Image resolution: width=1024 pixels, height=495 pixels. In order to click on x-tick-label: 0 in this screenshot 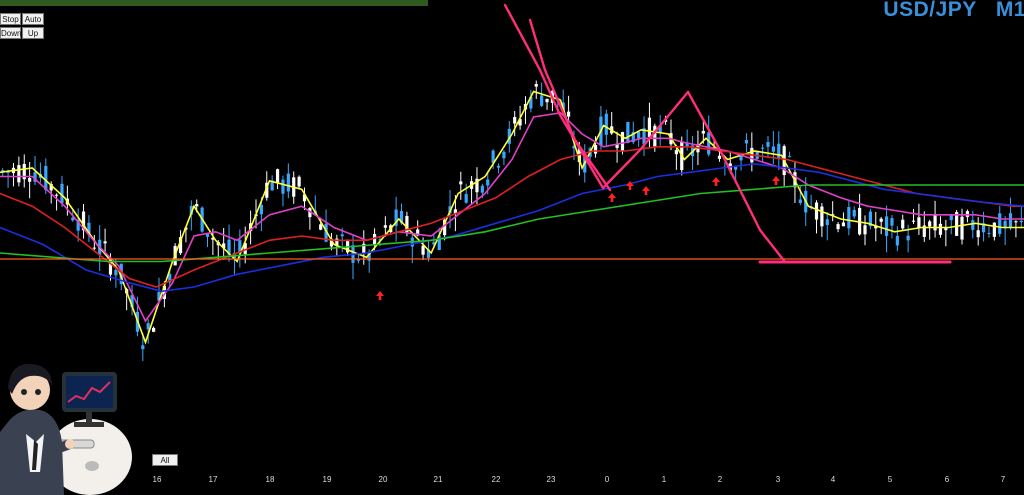, I will do `click(607, 479)`.